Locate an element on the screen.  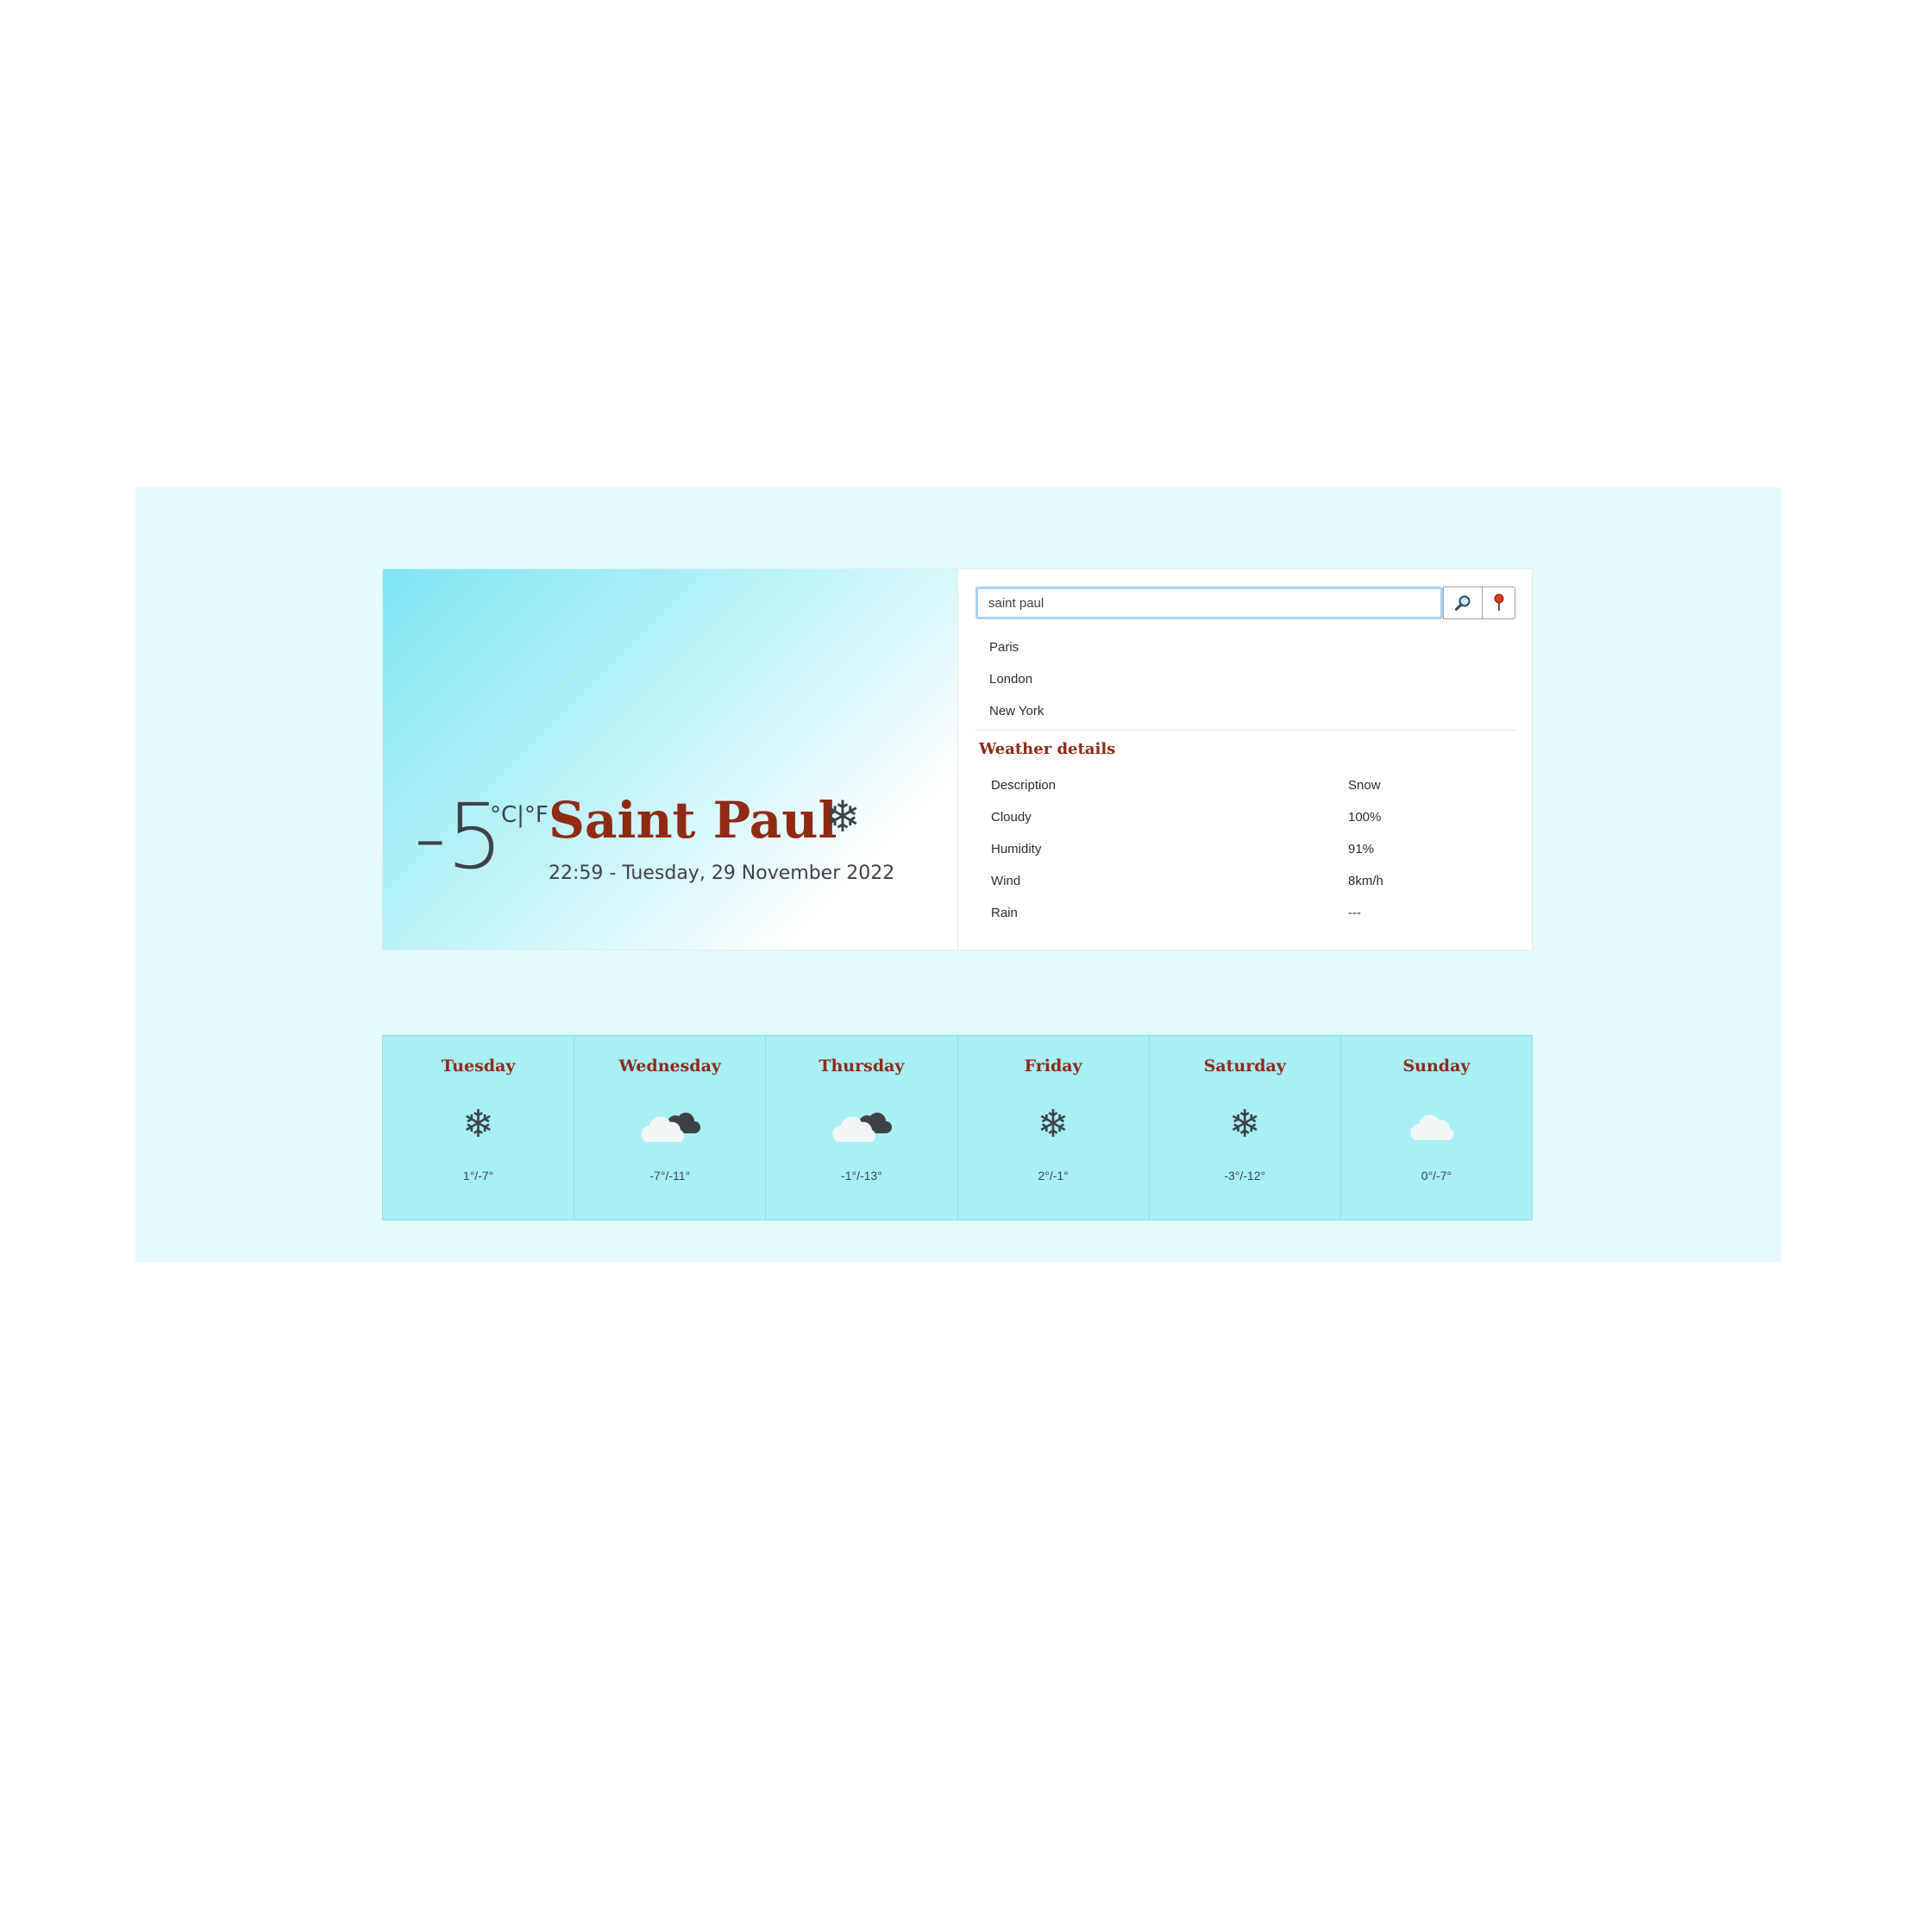
details-row: Humidity 91% is located at coordinates (1250, 849).